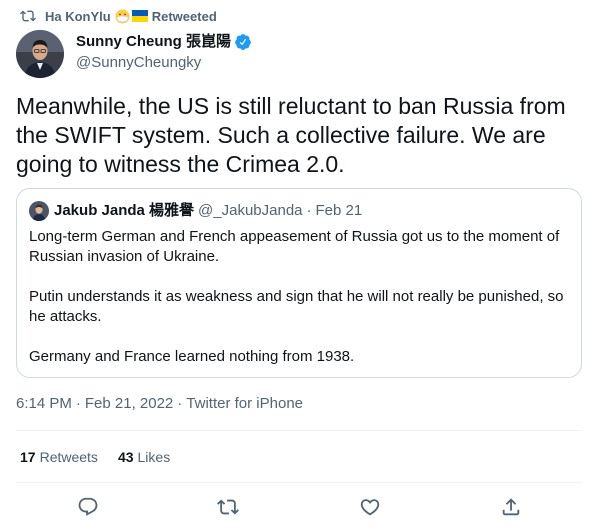  I want to click on quoted-author-name: Jakub Janda 楊雅譽, so click(124, 211).